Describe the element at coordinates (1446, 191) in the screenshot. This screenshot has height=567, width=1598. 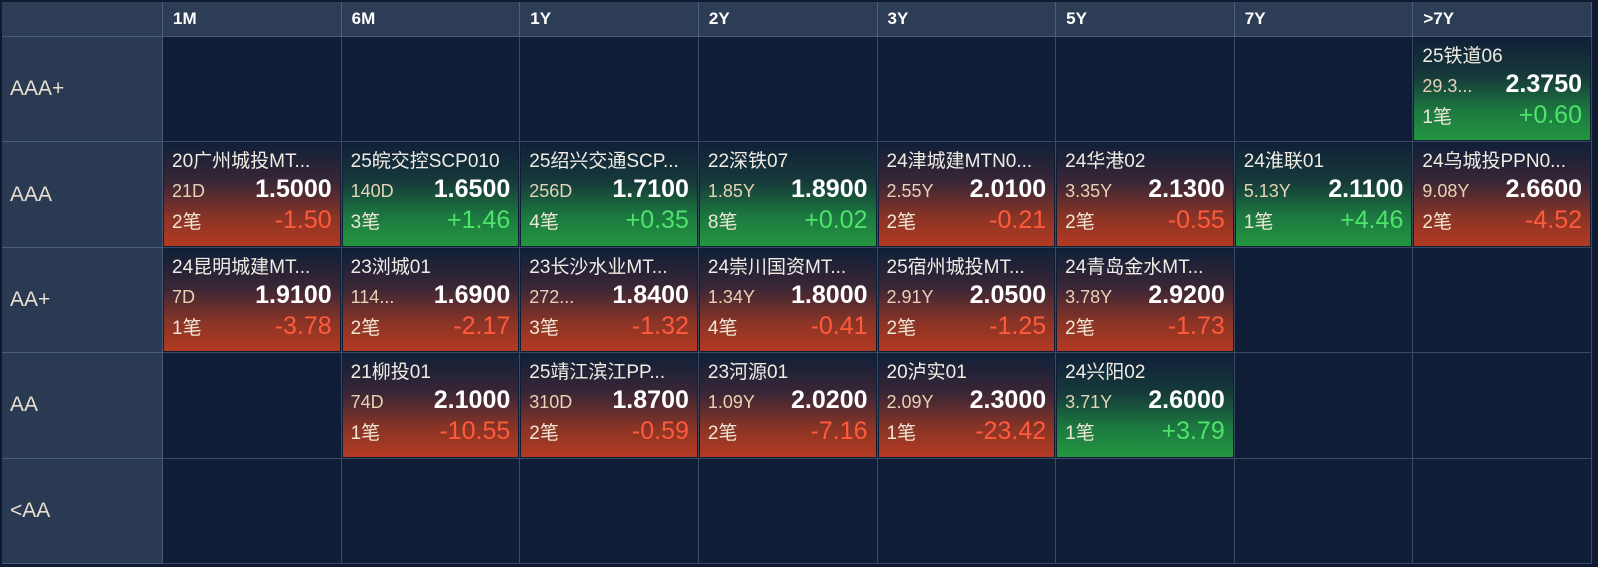
I see `bond-term: 9.08Y` at that location.